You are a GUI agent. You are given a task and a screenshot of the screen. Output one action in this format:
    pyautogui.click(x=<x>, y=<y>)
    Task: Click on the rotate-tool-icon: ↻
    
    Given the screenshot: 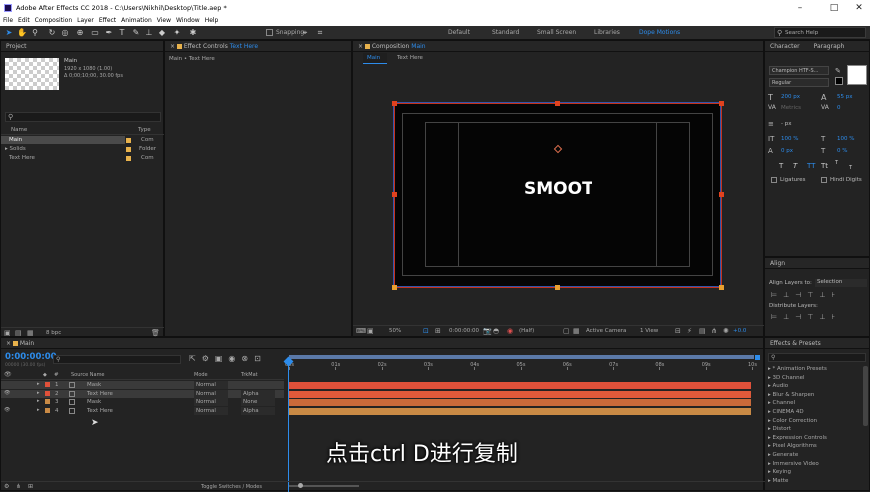 What is the action you would take?
    pyautogui.click(x=52, y=33)
    